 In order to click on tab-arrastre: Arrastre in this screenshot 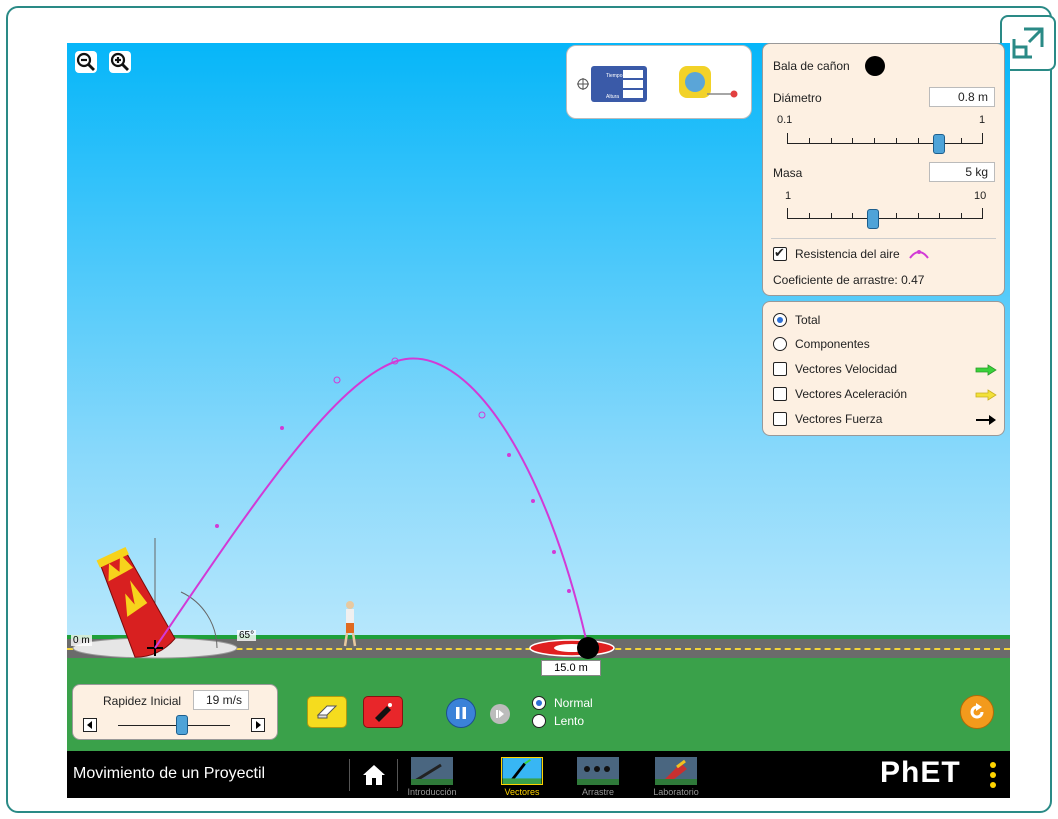, I will do `click(598, 777)`.